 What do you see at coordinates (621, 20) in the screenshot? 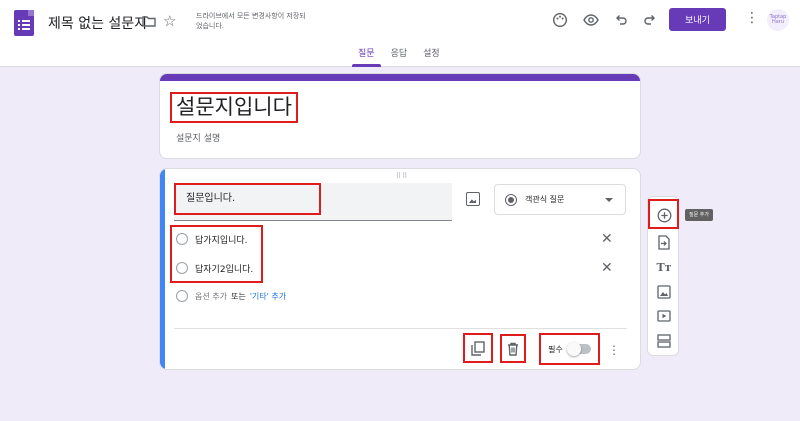
I see `undo-icon` at bounding box center [621, 20].